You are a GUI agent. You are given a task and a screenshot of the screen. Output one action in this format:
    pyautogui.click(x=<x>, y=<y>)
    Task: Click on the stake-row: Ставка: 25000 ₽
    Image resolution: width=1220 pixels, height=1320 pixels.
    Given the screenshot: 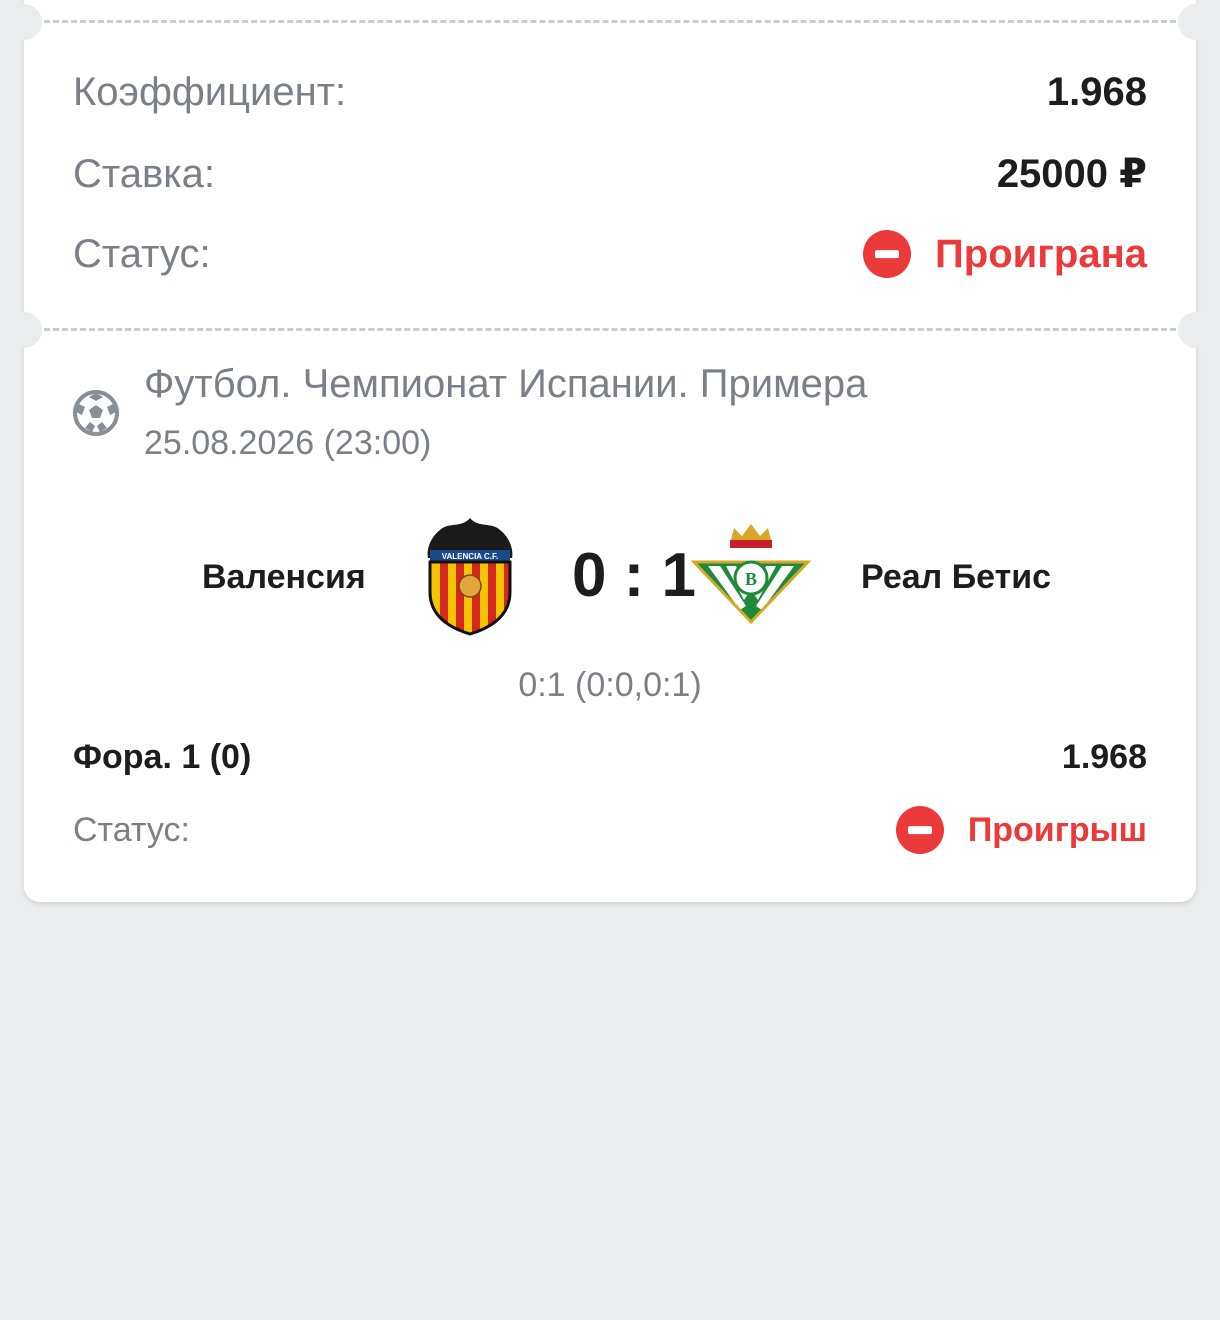 What is the action you would take?
    pyautogui.click(x=610, y=174)
    